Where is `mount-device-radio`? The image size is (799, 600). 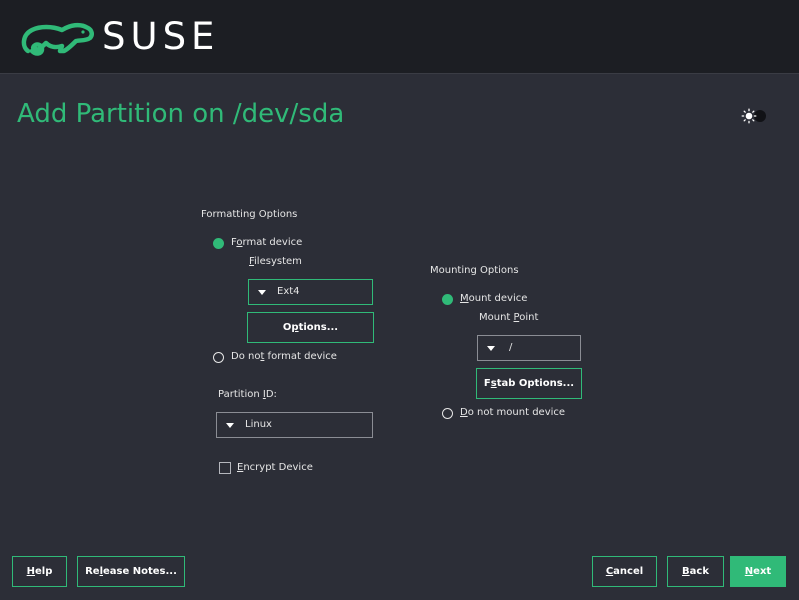
mount-device-radio is located at coordinates (447, 299).